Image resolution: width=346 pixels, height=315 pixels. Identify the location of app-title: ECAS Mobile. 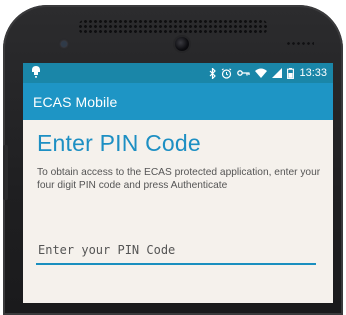
(75, 101).